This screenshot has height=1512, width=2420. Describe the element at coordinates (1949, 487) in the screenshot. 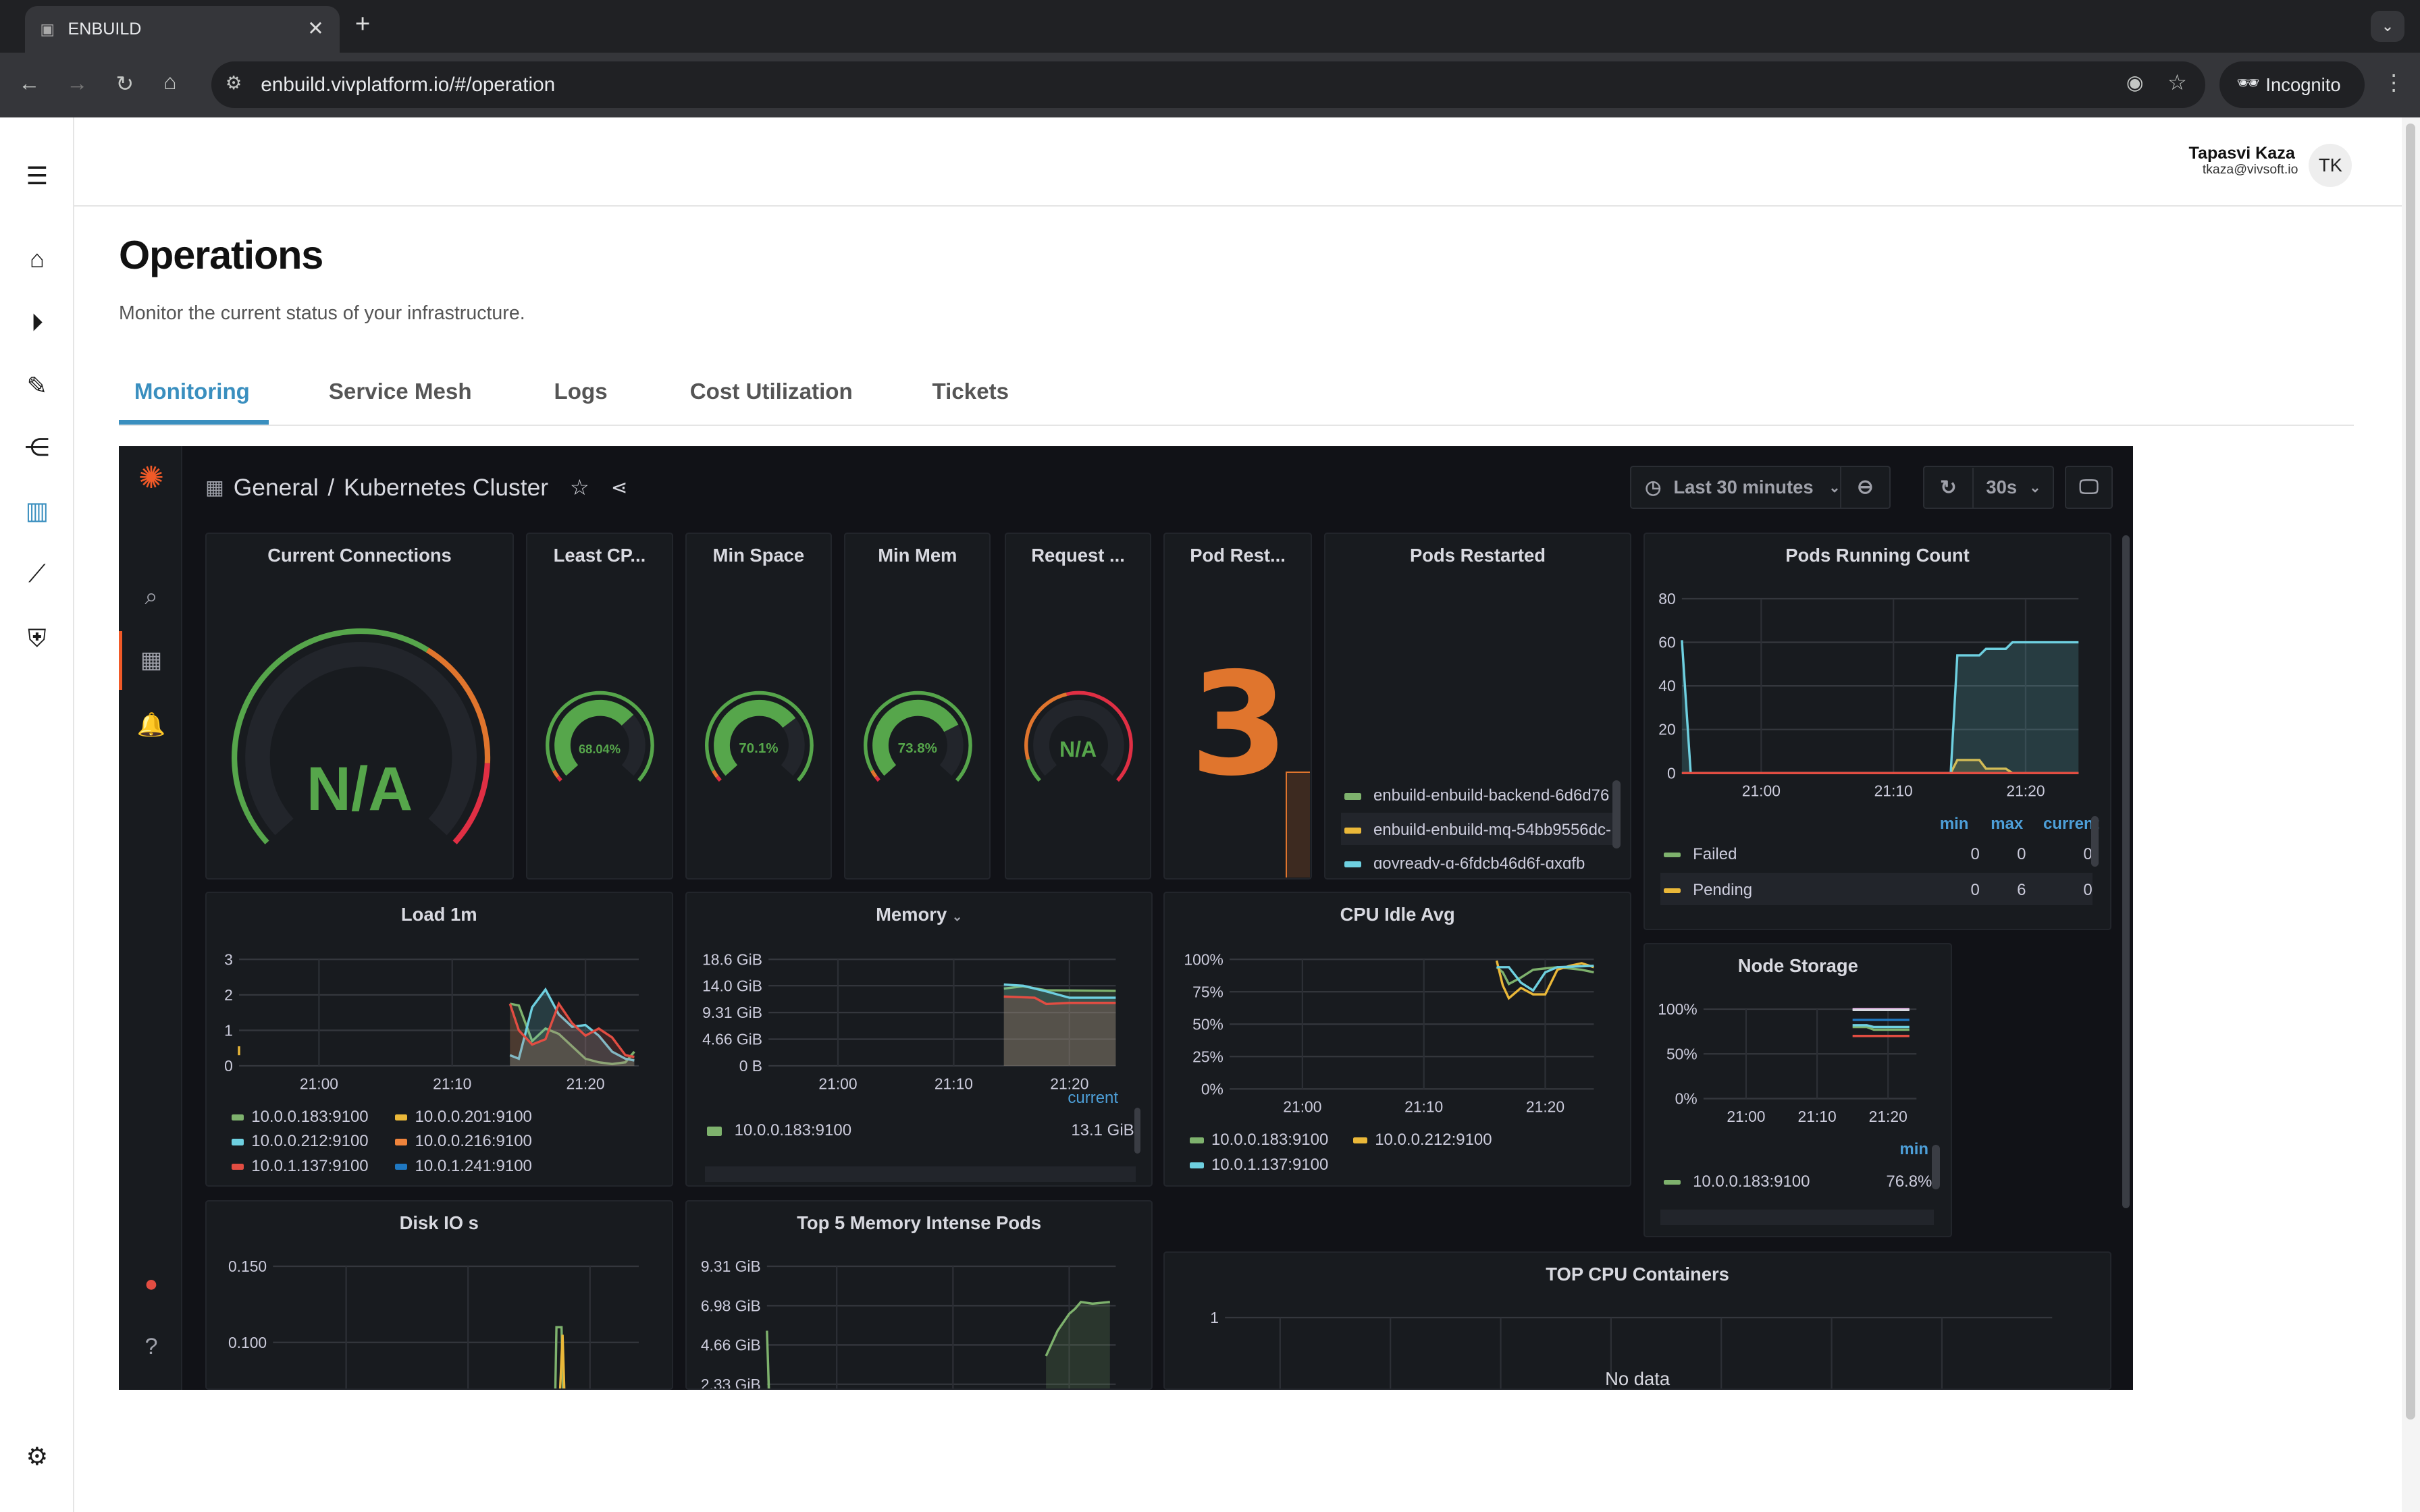

I see `refresh-icon: ↻` at that location.